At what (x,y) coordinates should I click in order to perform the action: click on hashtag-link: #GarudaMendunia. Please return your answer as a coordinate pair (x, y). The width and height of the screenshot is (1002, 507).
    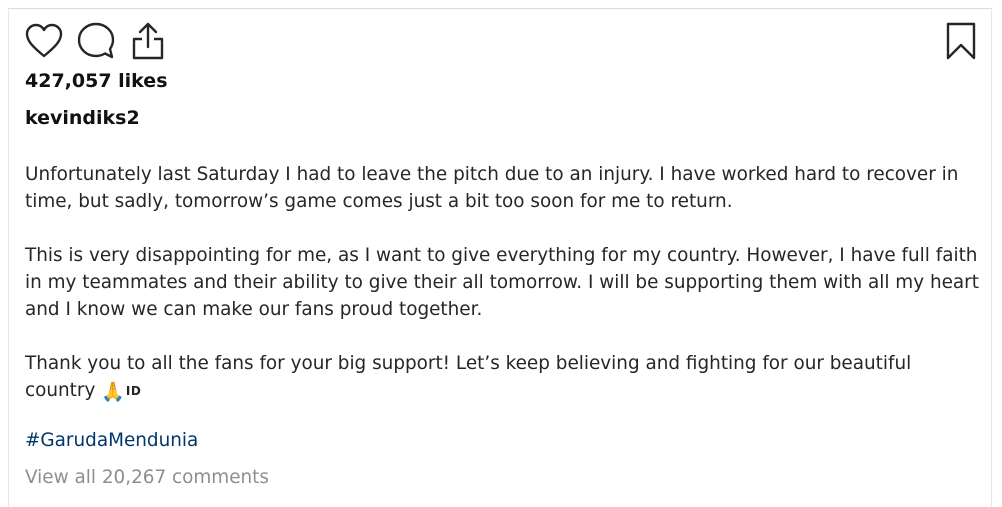
    Looking at the image, I should click on (111, 440).